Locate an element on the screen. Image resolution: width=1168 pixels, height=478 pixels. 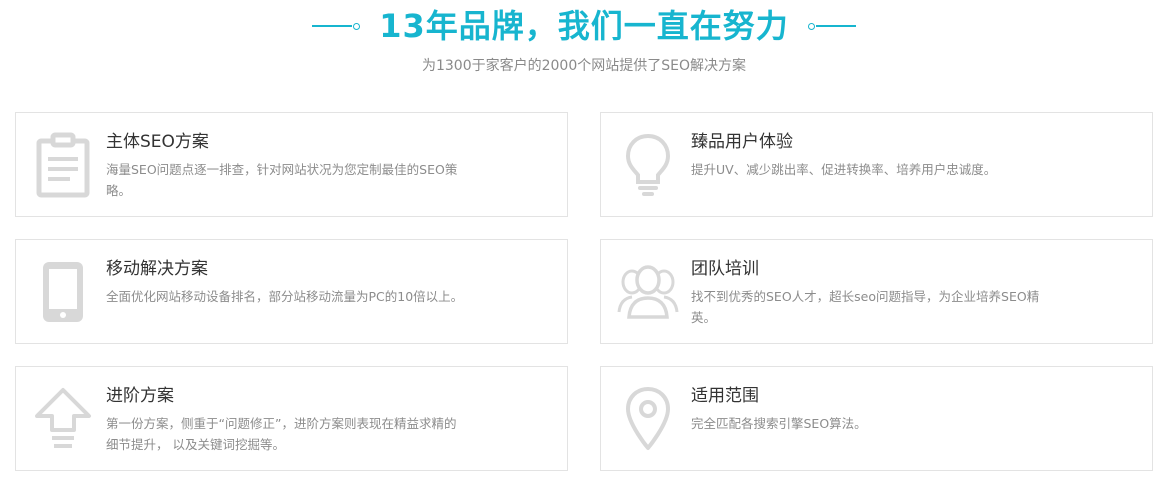
feature-card-user-experience: 臻品用户体验 提升UV、减少跳出率、促进转换率、培养用户忠诚度。 is located at coordinates (876, 164).